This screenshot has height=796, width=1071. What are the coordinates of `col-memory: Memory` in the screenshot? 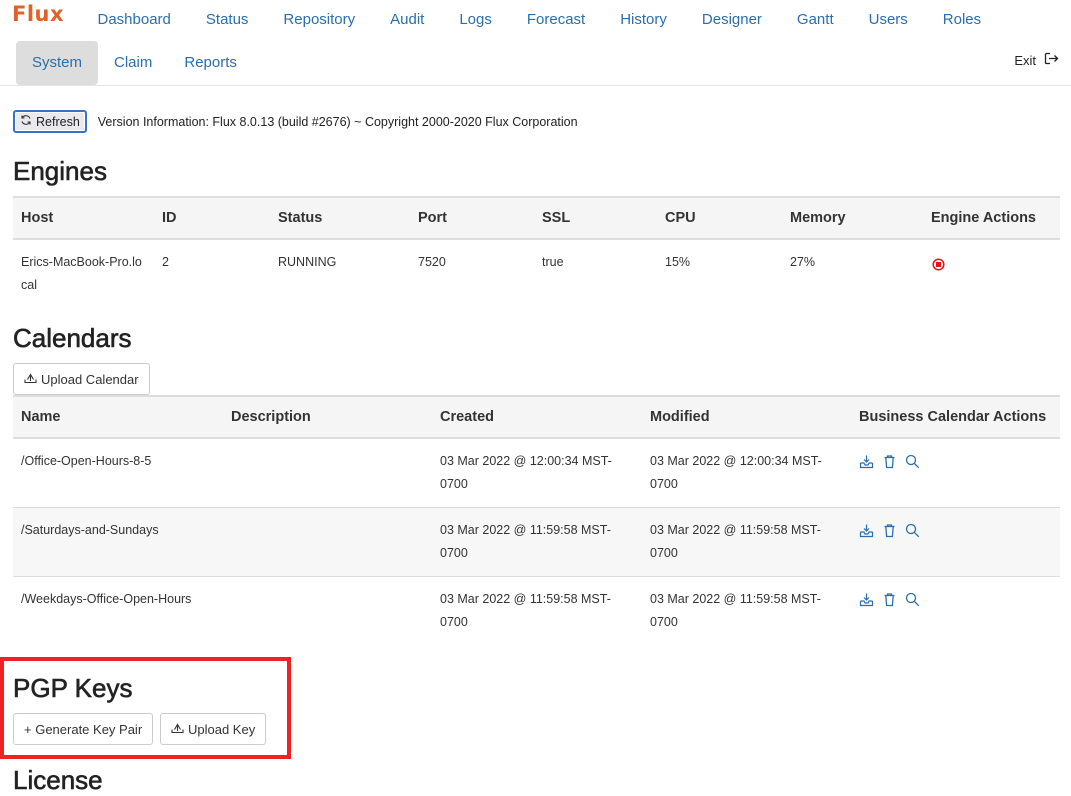 It's located at (852, 218).